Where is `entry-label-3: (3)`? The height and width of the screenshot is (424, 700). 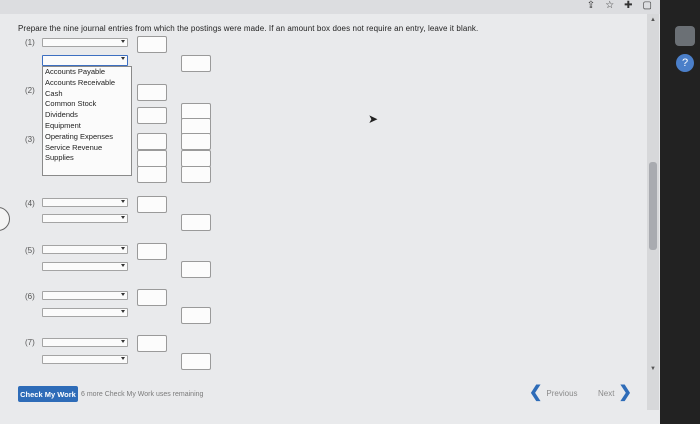
entry-label-3: (3) is located at coordinates (30, 139).